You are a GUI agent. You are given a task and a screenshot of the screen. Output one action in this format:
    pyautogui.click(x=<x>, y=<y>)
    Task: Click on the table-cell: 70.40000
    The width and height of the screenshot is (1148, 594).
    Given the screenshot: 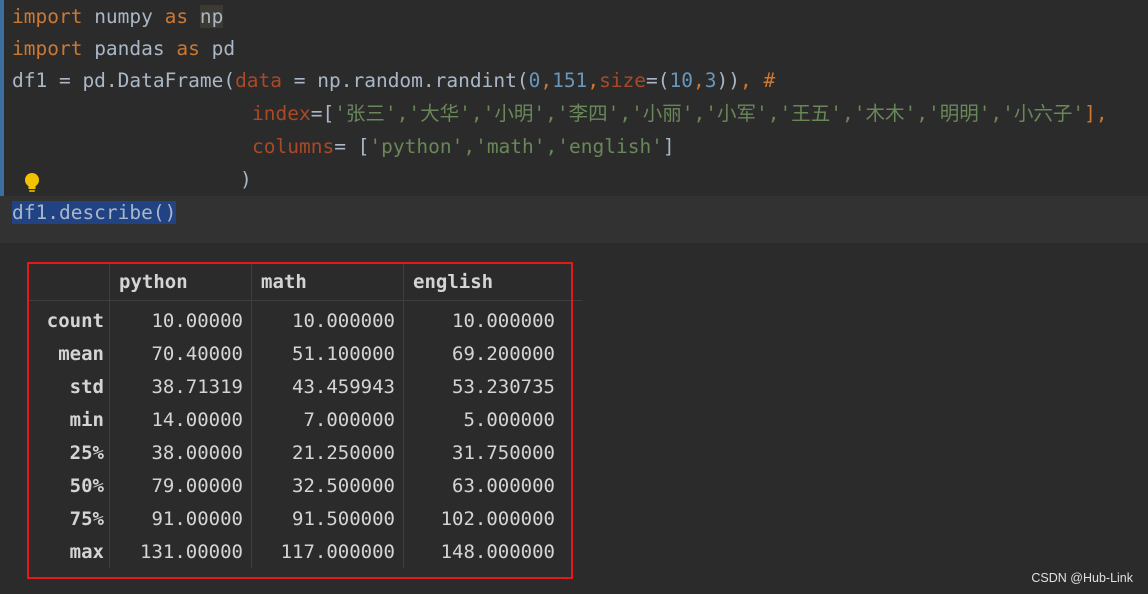 What is the action you would take?
    pyautogui.click(x=180, y=353)
    